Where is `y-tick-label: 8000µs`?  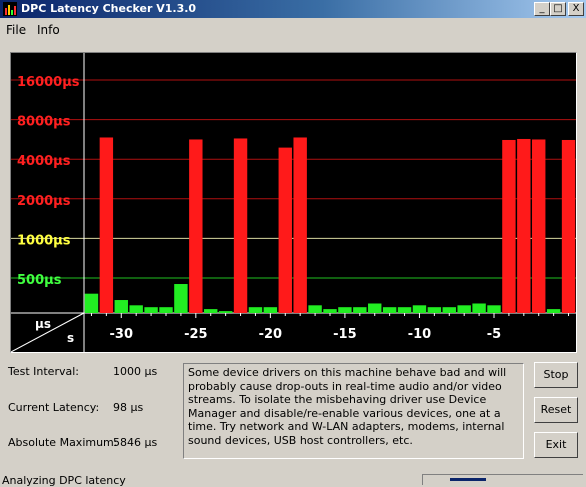 y-tick-label: 8000µs is located at coordinates (44, 122).